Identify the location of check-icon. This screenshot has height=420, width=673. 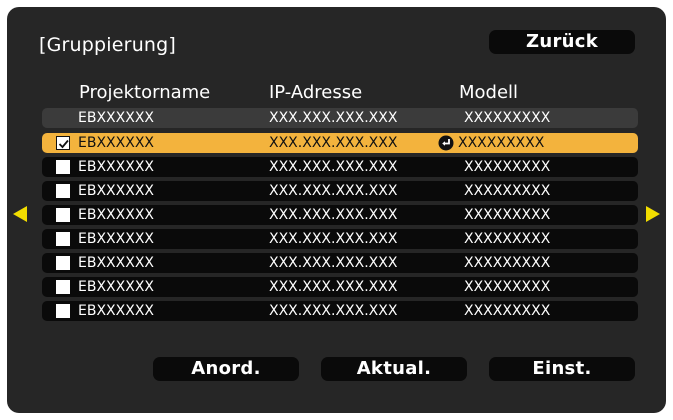
(63, 144).